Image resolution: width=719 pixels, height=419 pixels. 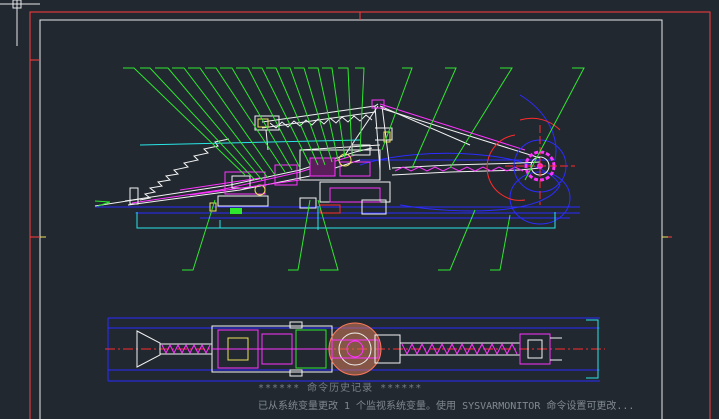 What do you see at coordinates (340, 388) in the screenshot?
I see `command-history-header: ****** 命令历史记录 ******` at bounding box center [340, 388].